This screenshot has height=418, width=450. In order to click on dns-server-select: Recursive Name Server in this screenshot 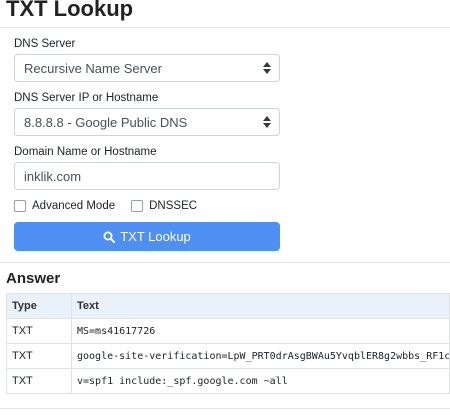, I will do `click(147, 68)`.